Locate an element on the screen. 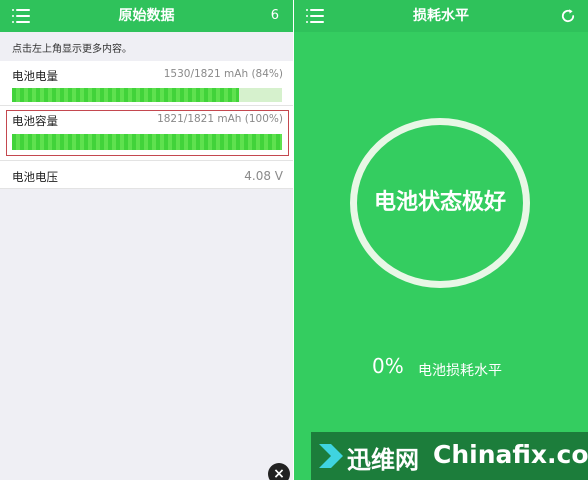 The width and height of the screenshot is (588, 480). page-title: 原始数据 is located at coordinates (146, 16).